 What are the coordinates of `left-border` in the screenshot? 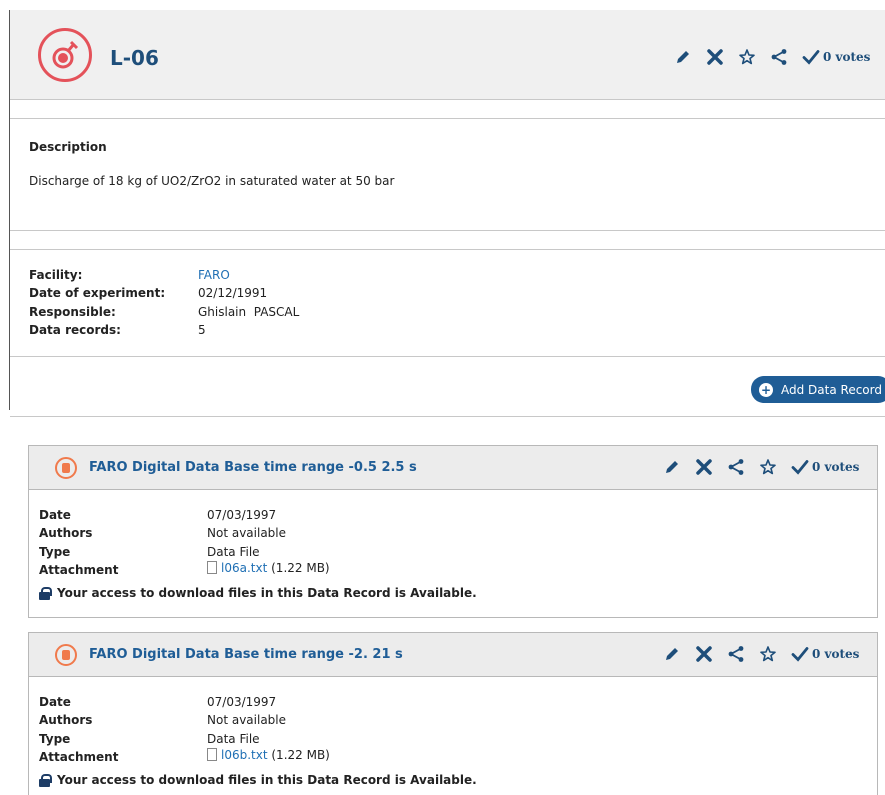 It's located at (9, 320).